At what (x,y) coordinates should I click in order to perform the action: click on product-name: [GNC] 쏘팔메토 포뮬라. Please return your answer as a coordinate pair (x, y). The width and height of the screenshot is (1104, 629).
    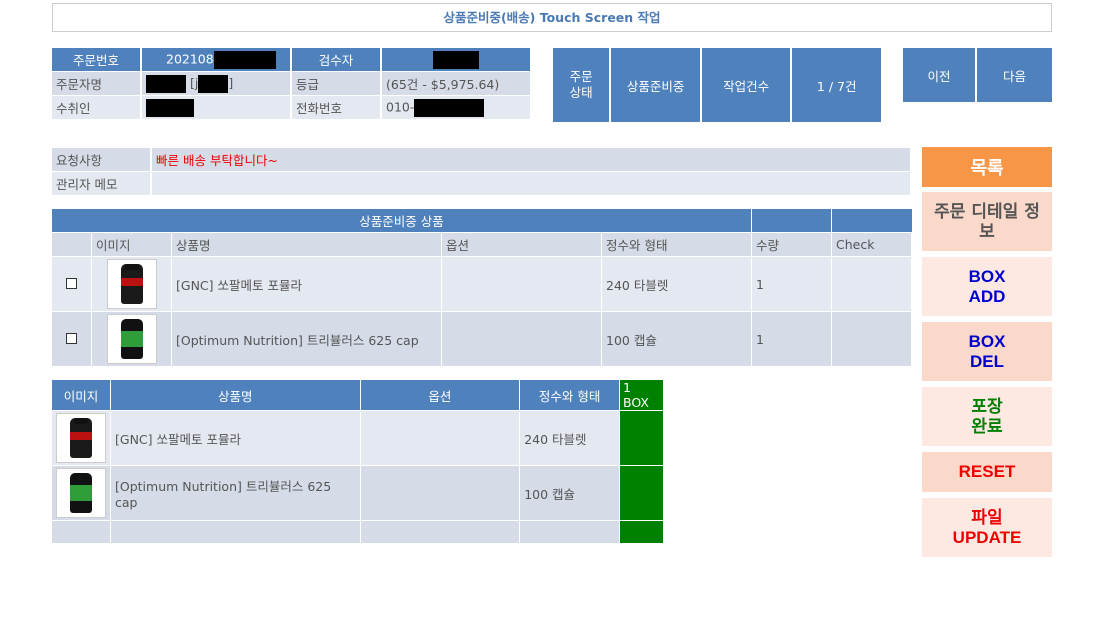
    Looking at the image, I should click on (307, 284).